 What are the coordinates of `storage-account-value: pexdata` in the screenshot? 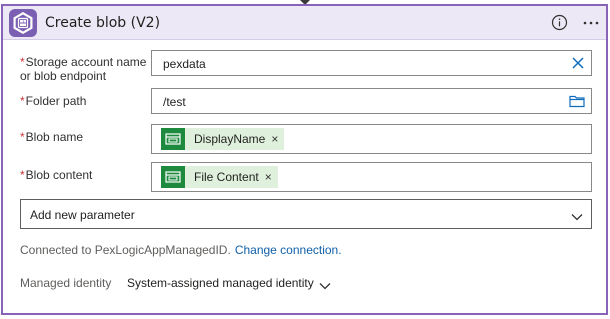 It's located at (184, 64).